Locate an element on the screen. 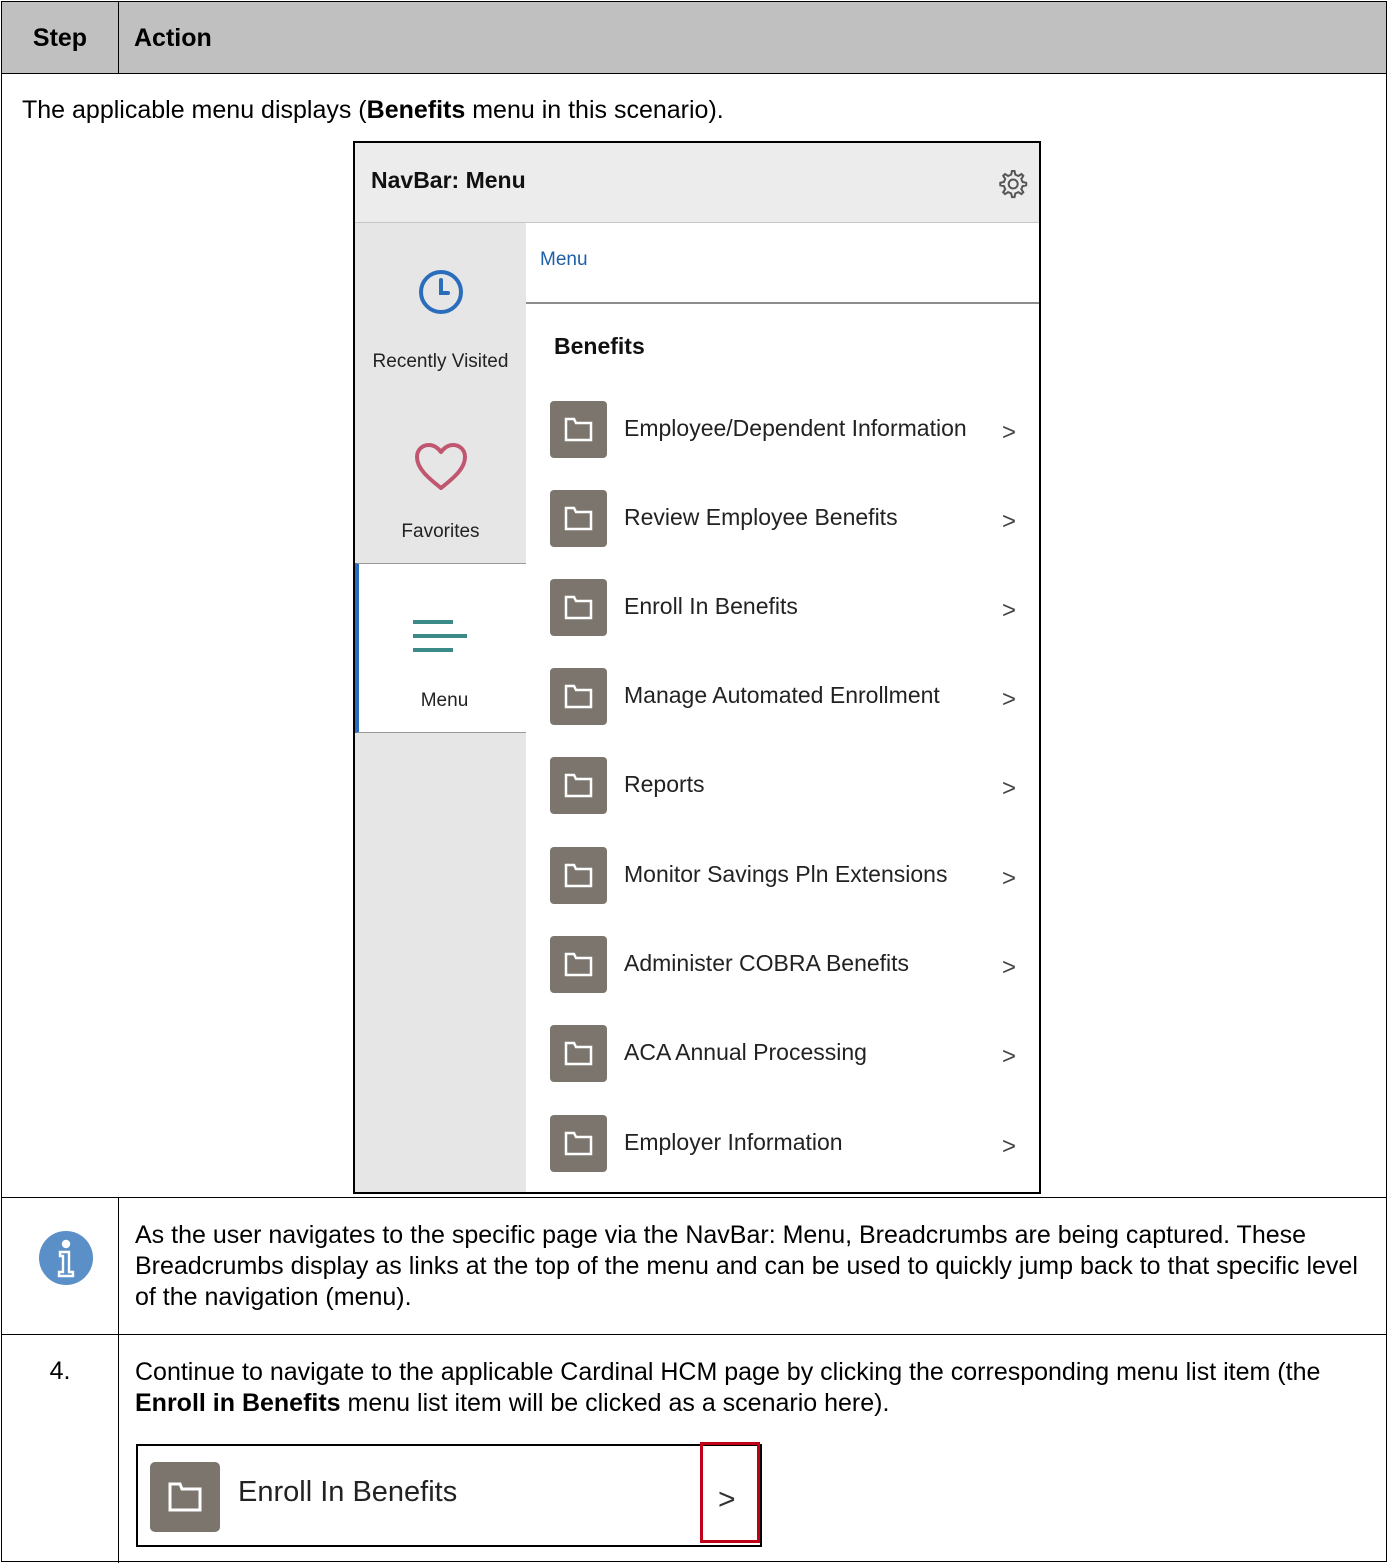  gear-icon is located at coordinates (1012, 184).